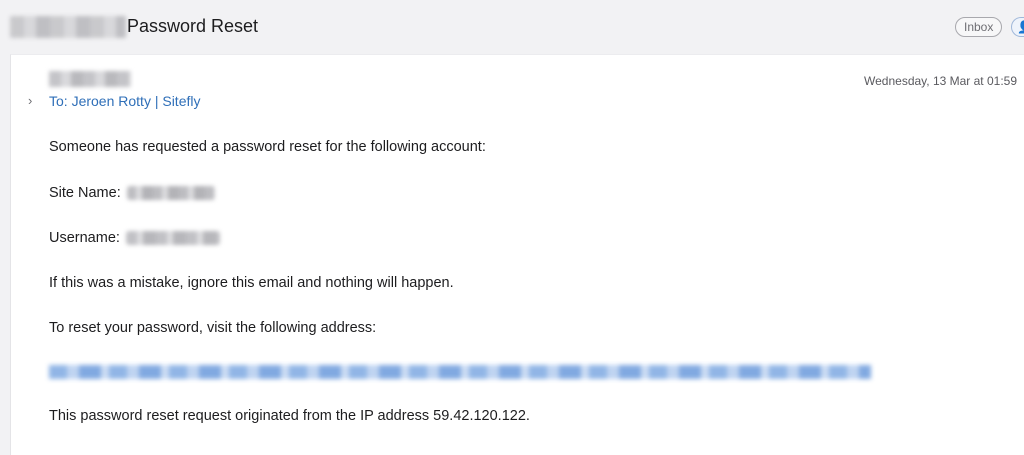 Image resolution: width=1024 pixels, height=455 pixels. Describe the element at coordinates (170, 193) in the screenshot. I see `redacted-site-name` at that location.